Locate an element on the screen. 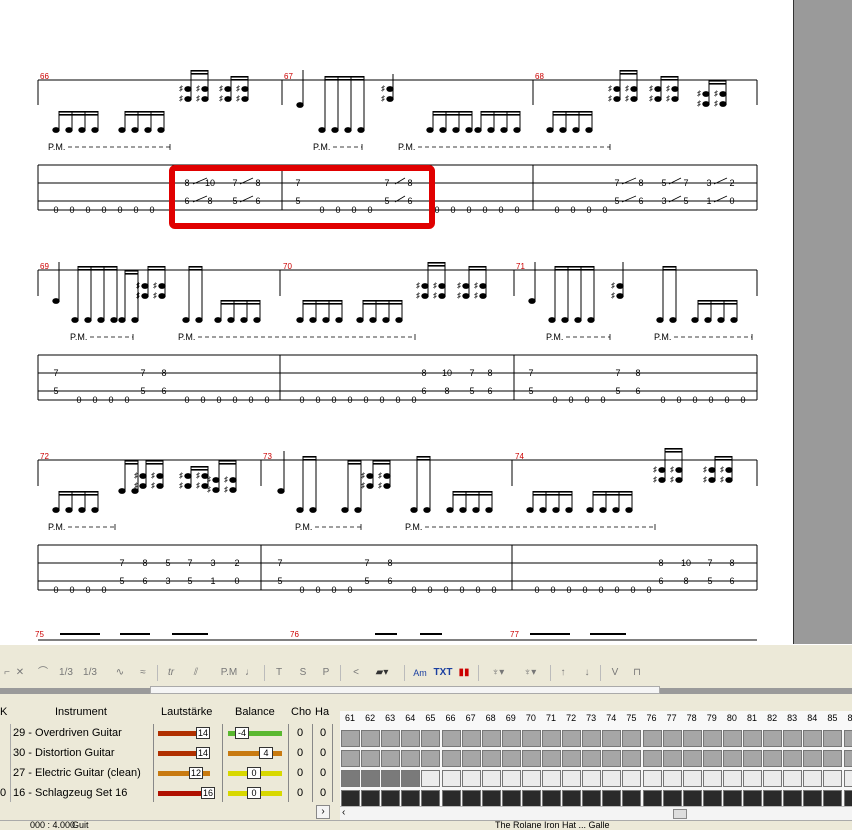 The image size is (852, 830). palm-mute-button: P.M is located at coordinates (229, 673).